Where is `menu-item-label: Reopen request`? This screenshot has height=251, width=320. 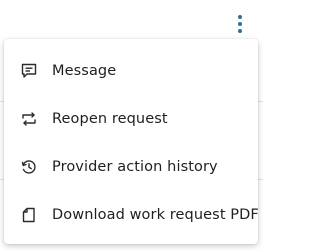
menu-item-label: Reopen request is located at coordinates (110, 119).